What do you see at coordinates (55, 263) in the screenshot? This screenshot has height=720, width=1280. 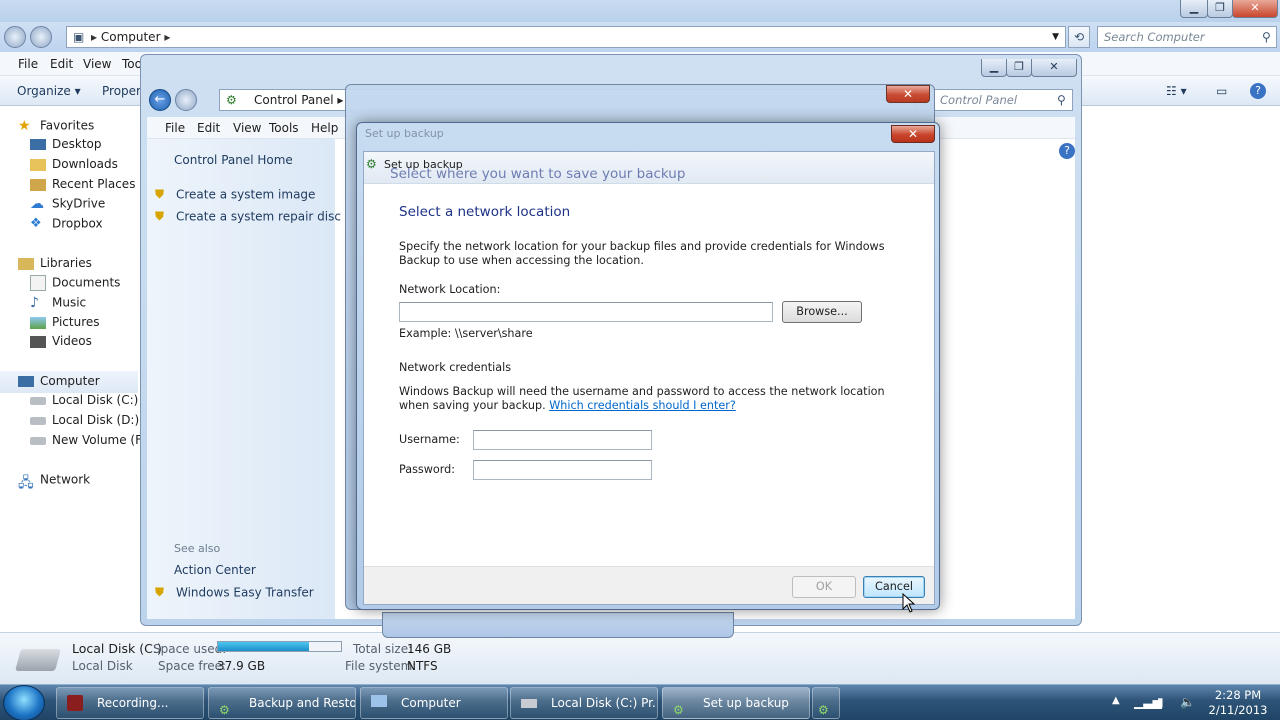 I see `nav-libraries: Libraries` at bounding box center [55, 263].